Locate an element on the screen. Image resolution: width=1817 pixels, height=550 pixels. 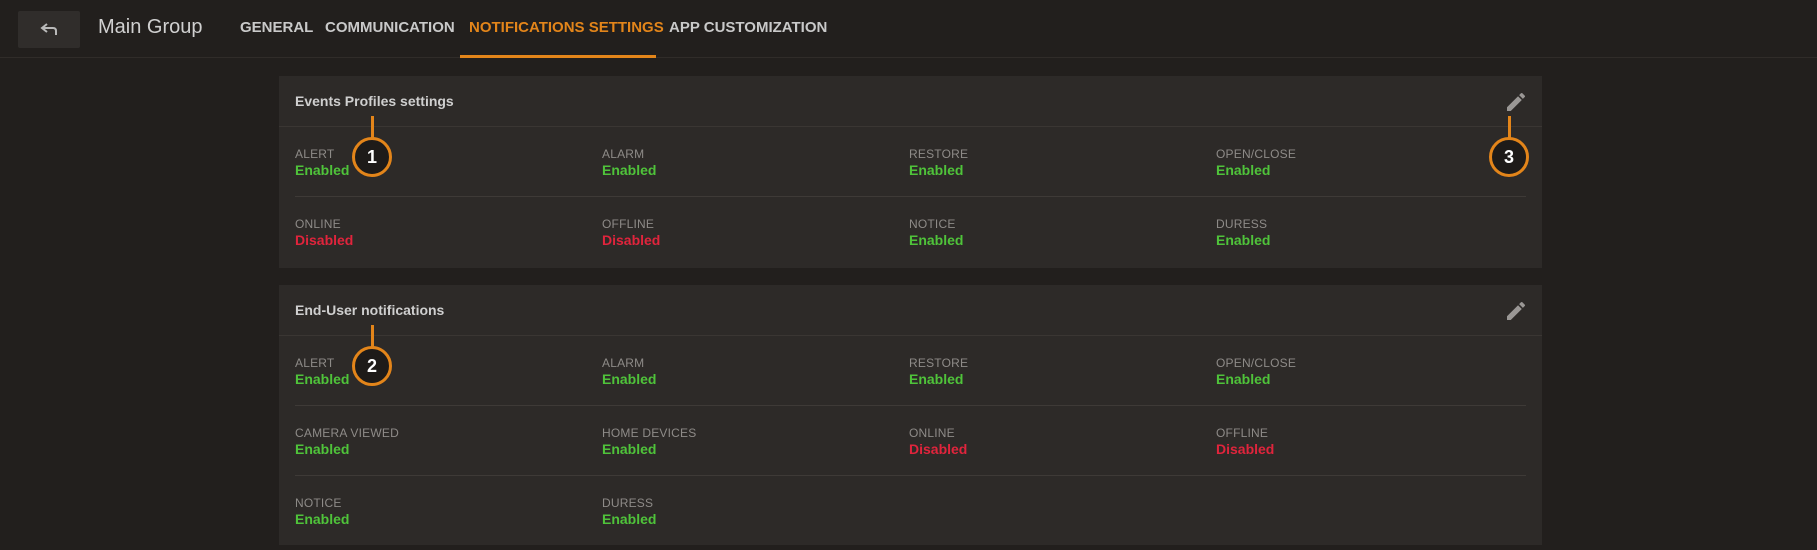
callout-badge-3: 3 is located at coordinates (1509, 157).